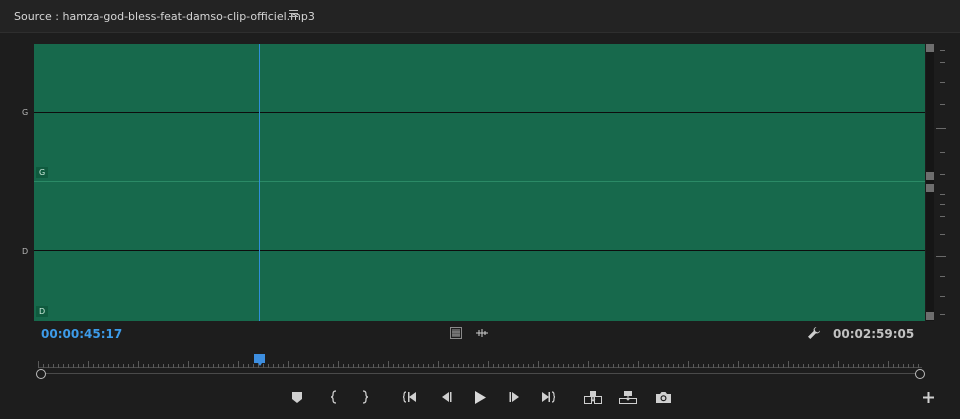  I want to click on add-button-icon, so click(928, 397).